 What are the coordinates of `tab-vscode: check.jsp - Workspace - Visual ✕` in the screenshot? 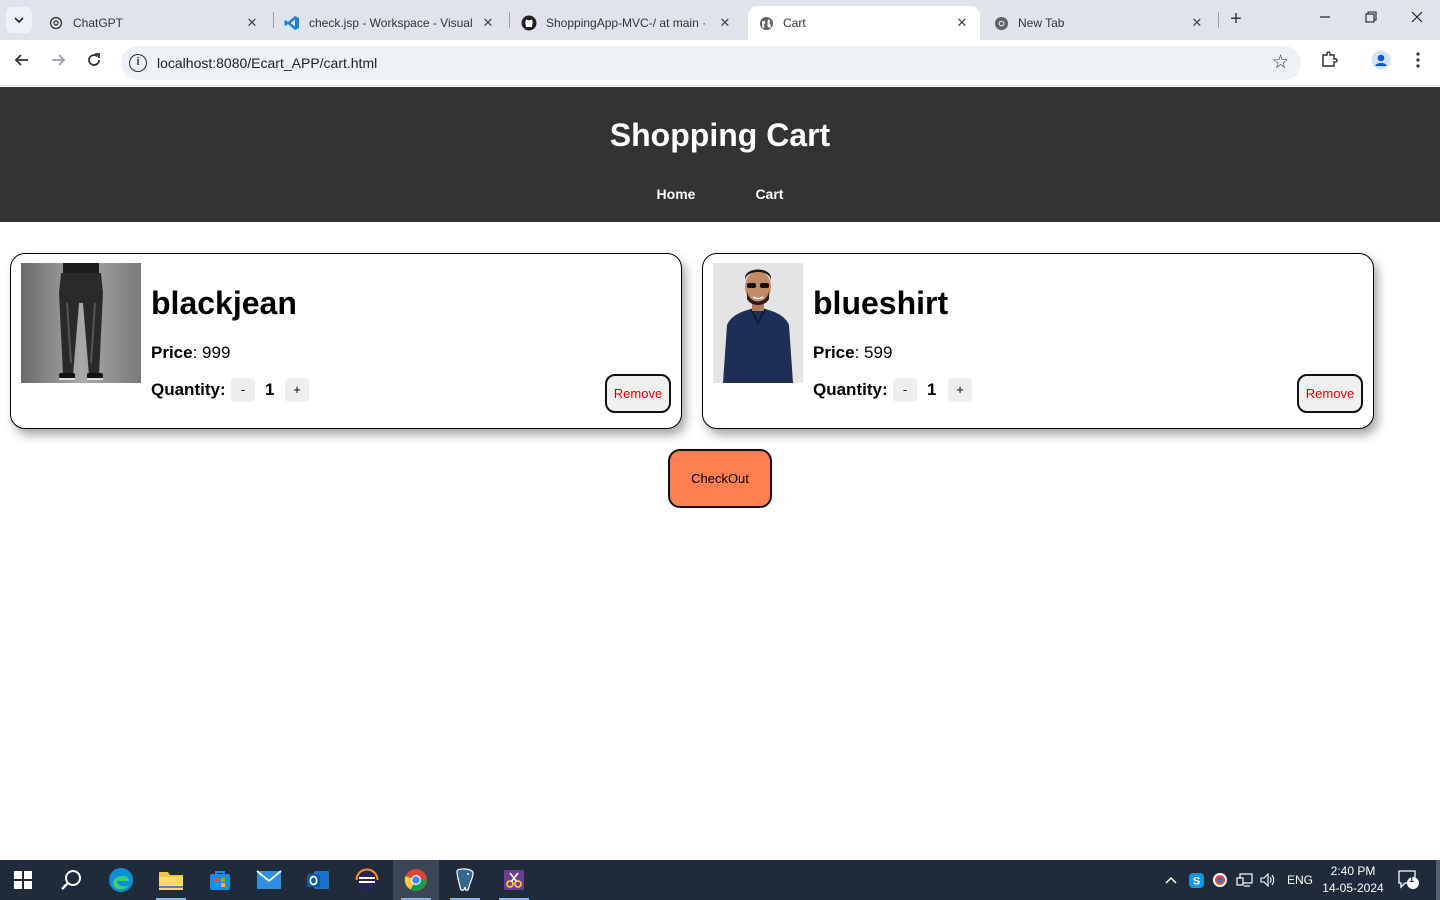 It's located at (390, 23).